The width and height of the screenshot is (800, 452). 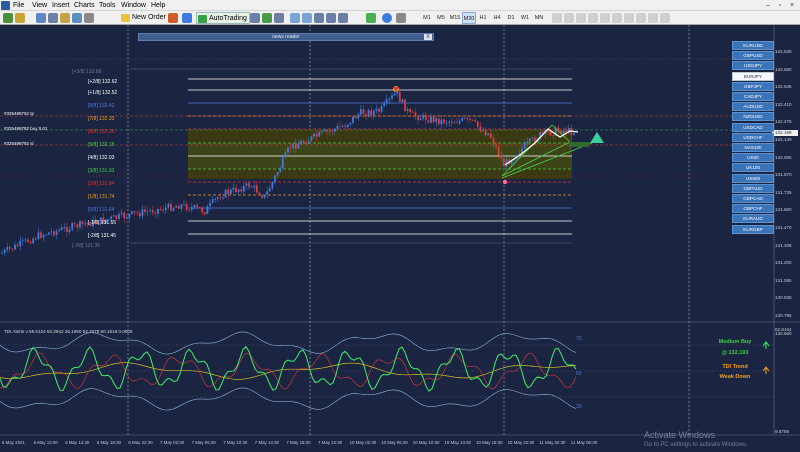 I want to click on symbol-button-euraud: EURAUD, so click(x=753, y=219).